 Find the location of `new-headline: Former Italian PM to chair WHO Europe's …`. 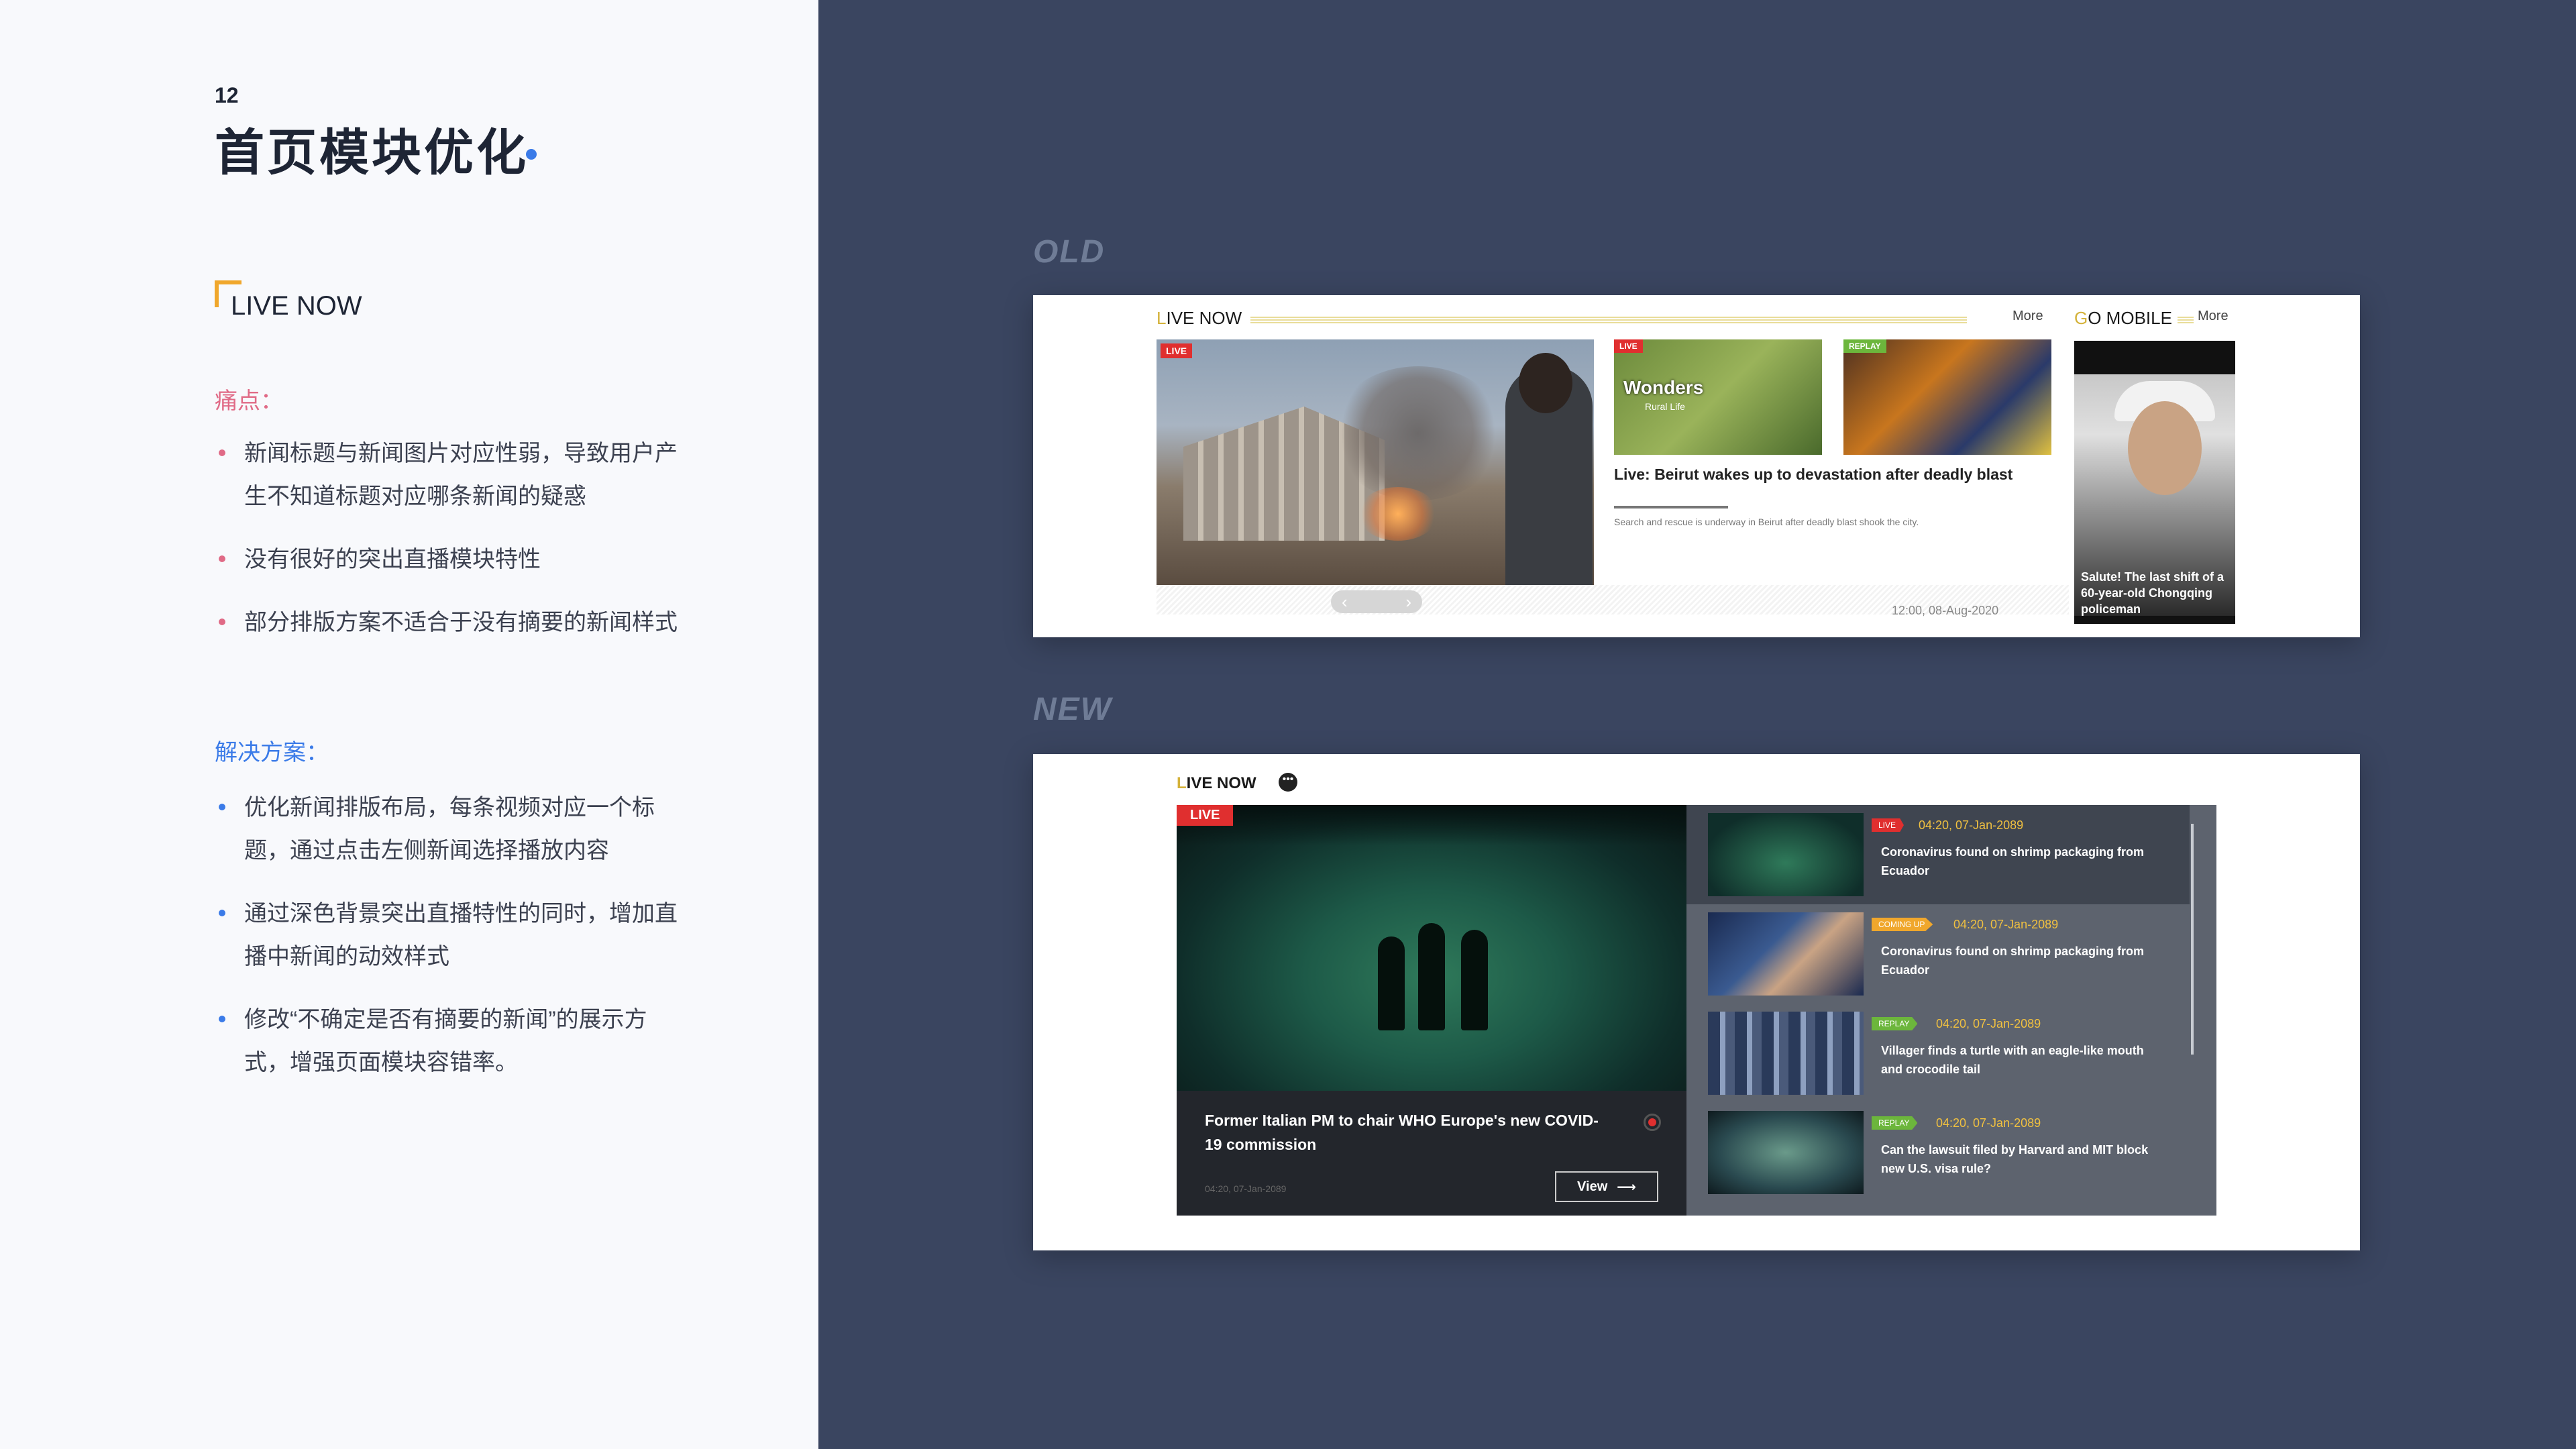

new-headline: Former Italian PM to chair WHO Europe's … is located at coordinates (1402, 1132).